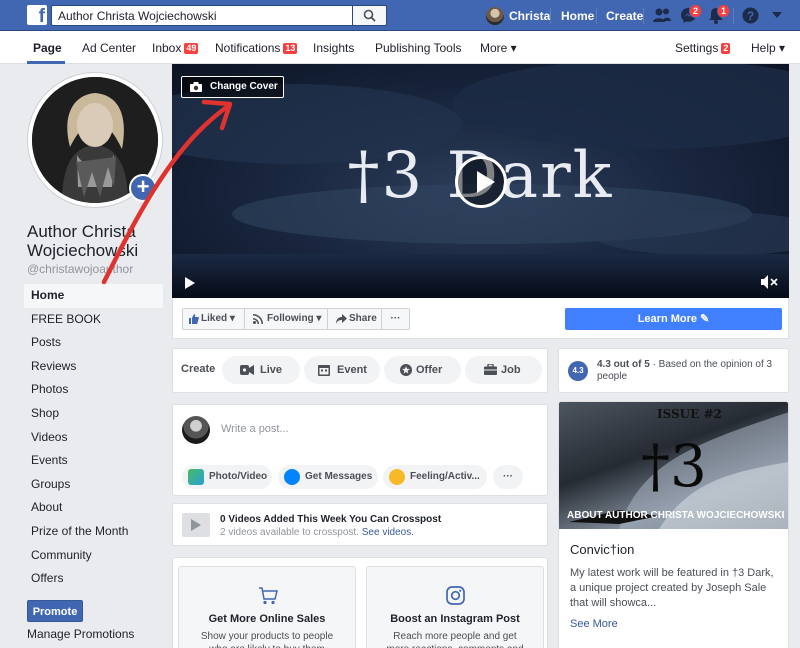 The width and height of the screenshot is (800, 648). I want to click on composer-avatar, so click(196, 430).